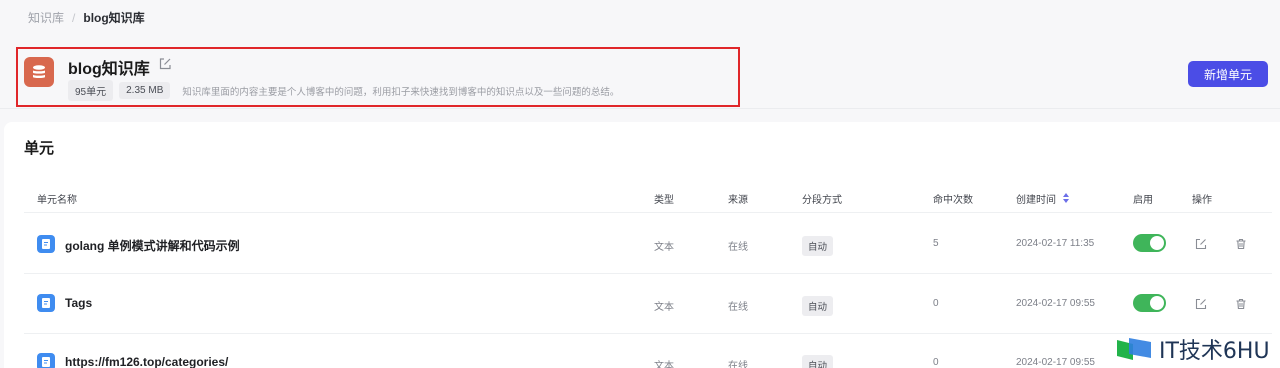  I want to click on watermark: IT技术6HU, so click(1195, 349).